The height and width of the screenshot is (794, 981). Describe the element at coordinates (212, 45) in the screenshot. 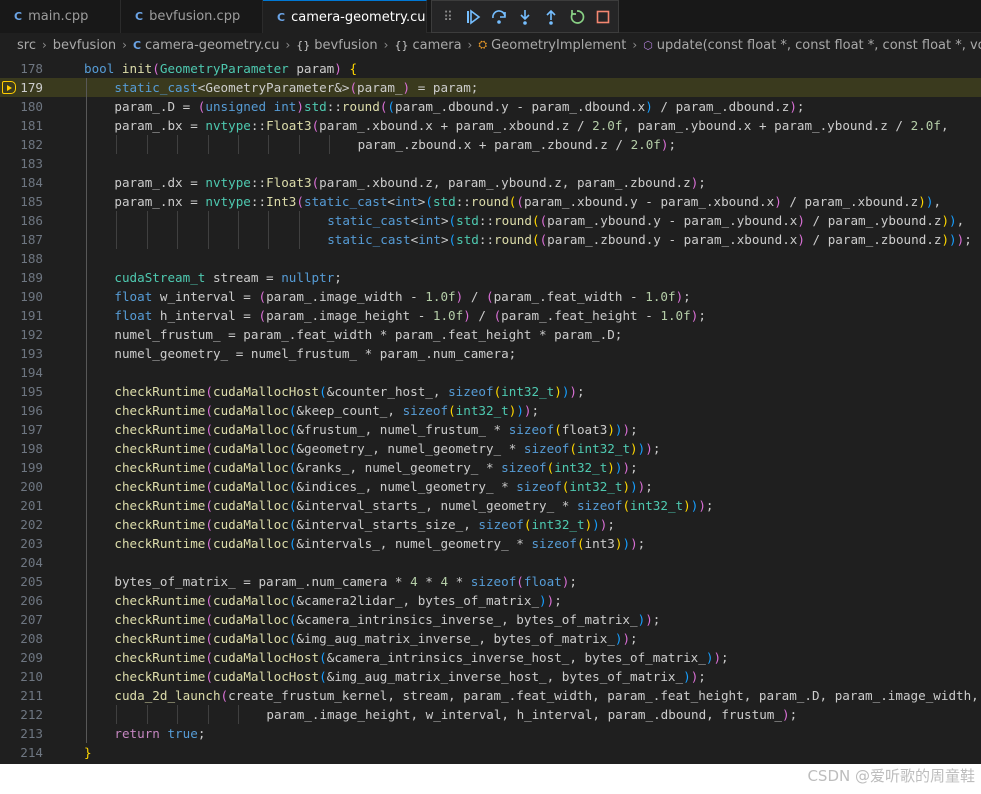

I see `breadcrumb-item: camera-geometry.cu` at that location.